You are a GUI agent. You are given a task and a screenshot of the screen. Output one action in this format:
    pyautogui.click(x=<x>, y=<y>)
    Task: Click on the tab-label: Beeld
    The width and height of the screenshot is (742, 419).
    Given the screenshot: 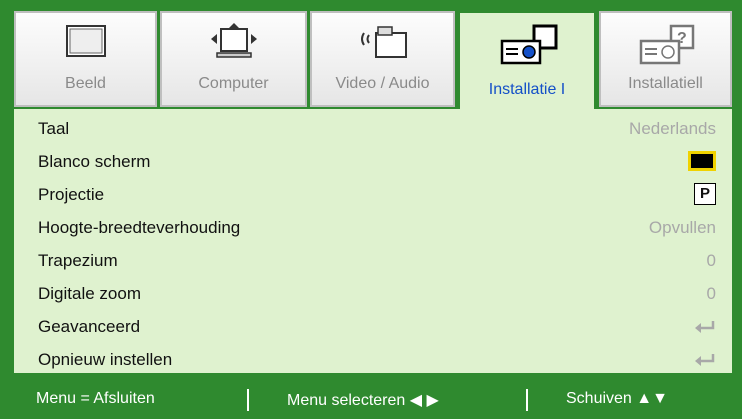 What is the action you would take?
    pyautogui.click(x=85, y=83)
    